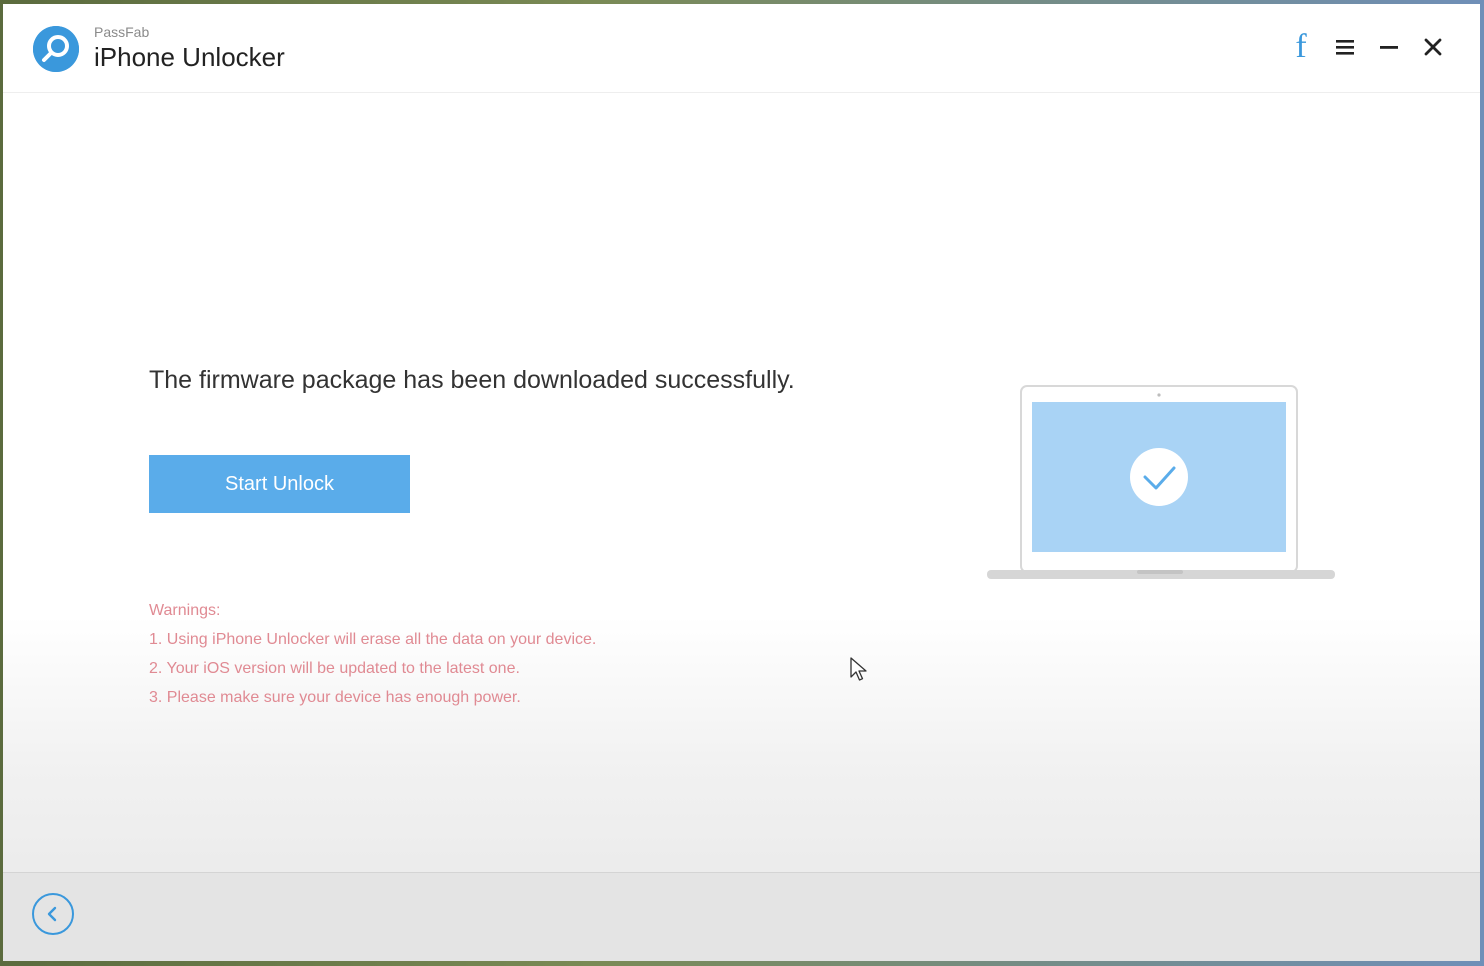 This screenshot has height=966, width=1484. I want to click on app-title: iPhone Unlocker, so click(189, 57).